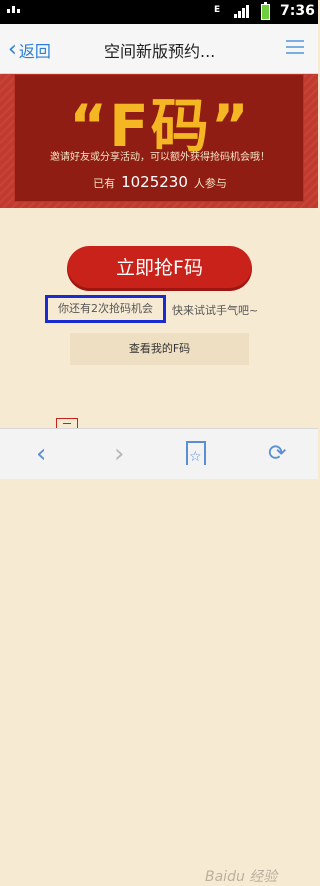 The height and width of the screenshot is (886, 320). I want to click on refresh-icon: ⟳, so click(277, 454).